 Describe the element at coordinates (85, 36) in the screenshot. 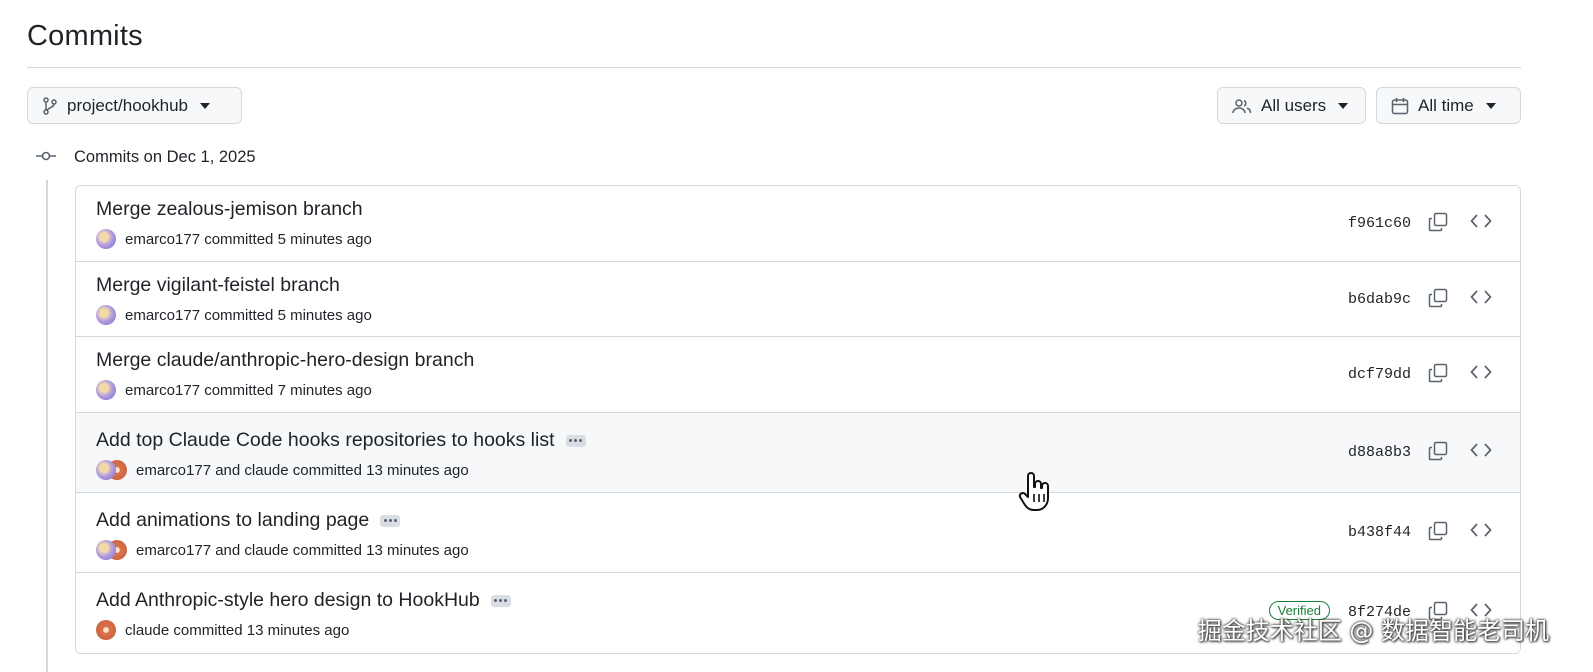

I see `page-title: Commits` at that location.